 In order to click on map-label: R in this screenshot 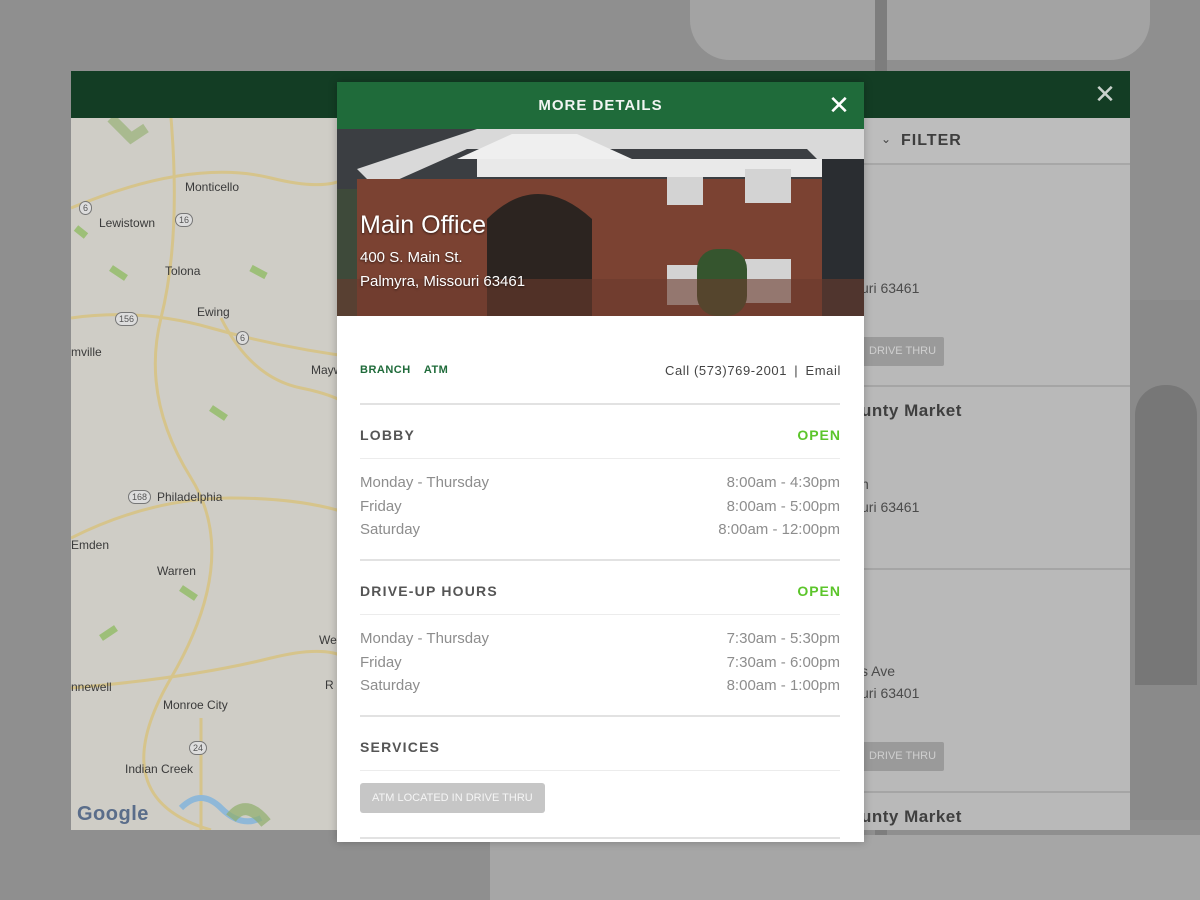, I will do `click(329, 685)`.